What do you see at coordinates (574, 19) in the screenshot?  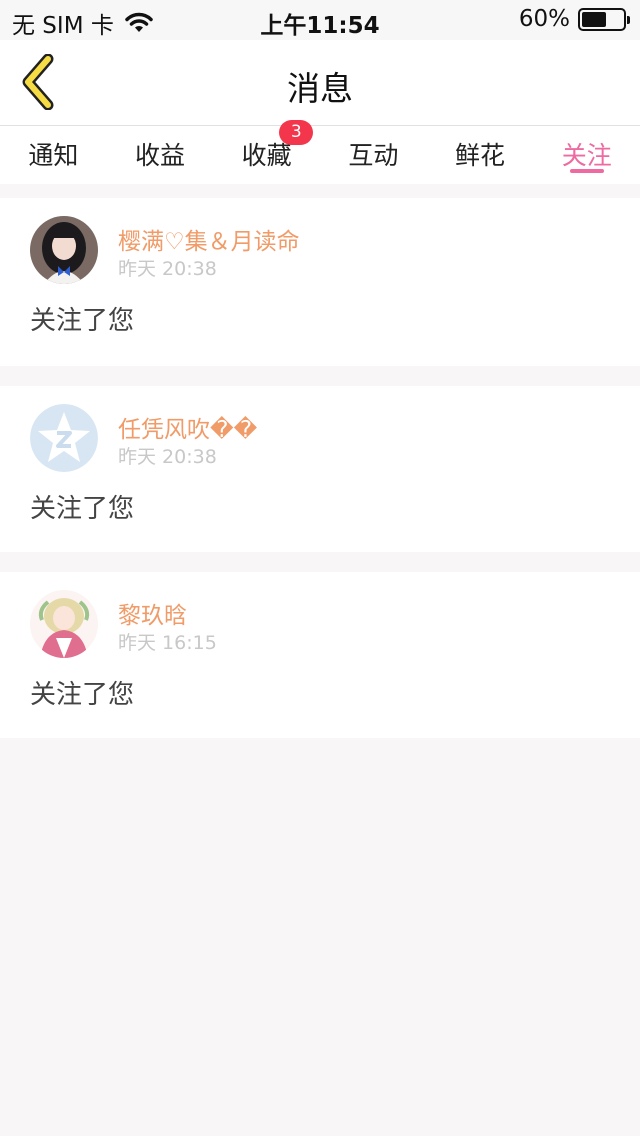 I see `battery-status: 60%` at bounding box center [574, 19].